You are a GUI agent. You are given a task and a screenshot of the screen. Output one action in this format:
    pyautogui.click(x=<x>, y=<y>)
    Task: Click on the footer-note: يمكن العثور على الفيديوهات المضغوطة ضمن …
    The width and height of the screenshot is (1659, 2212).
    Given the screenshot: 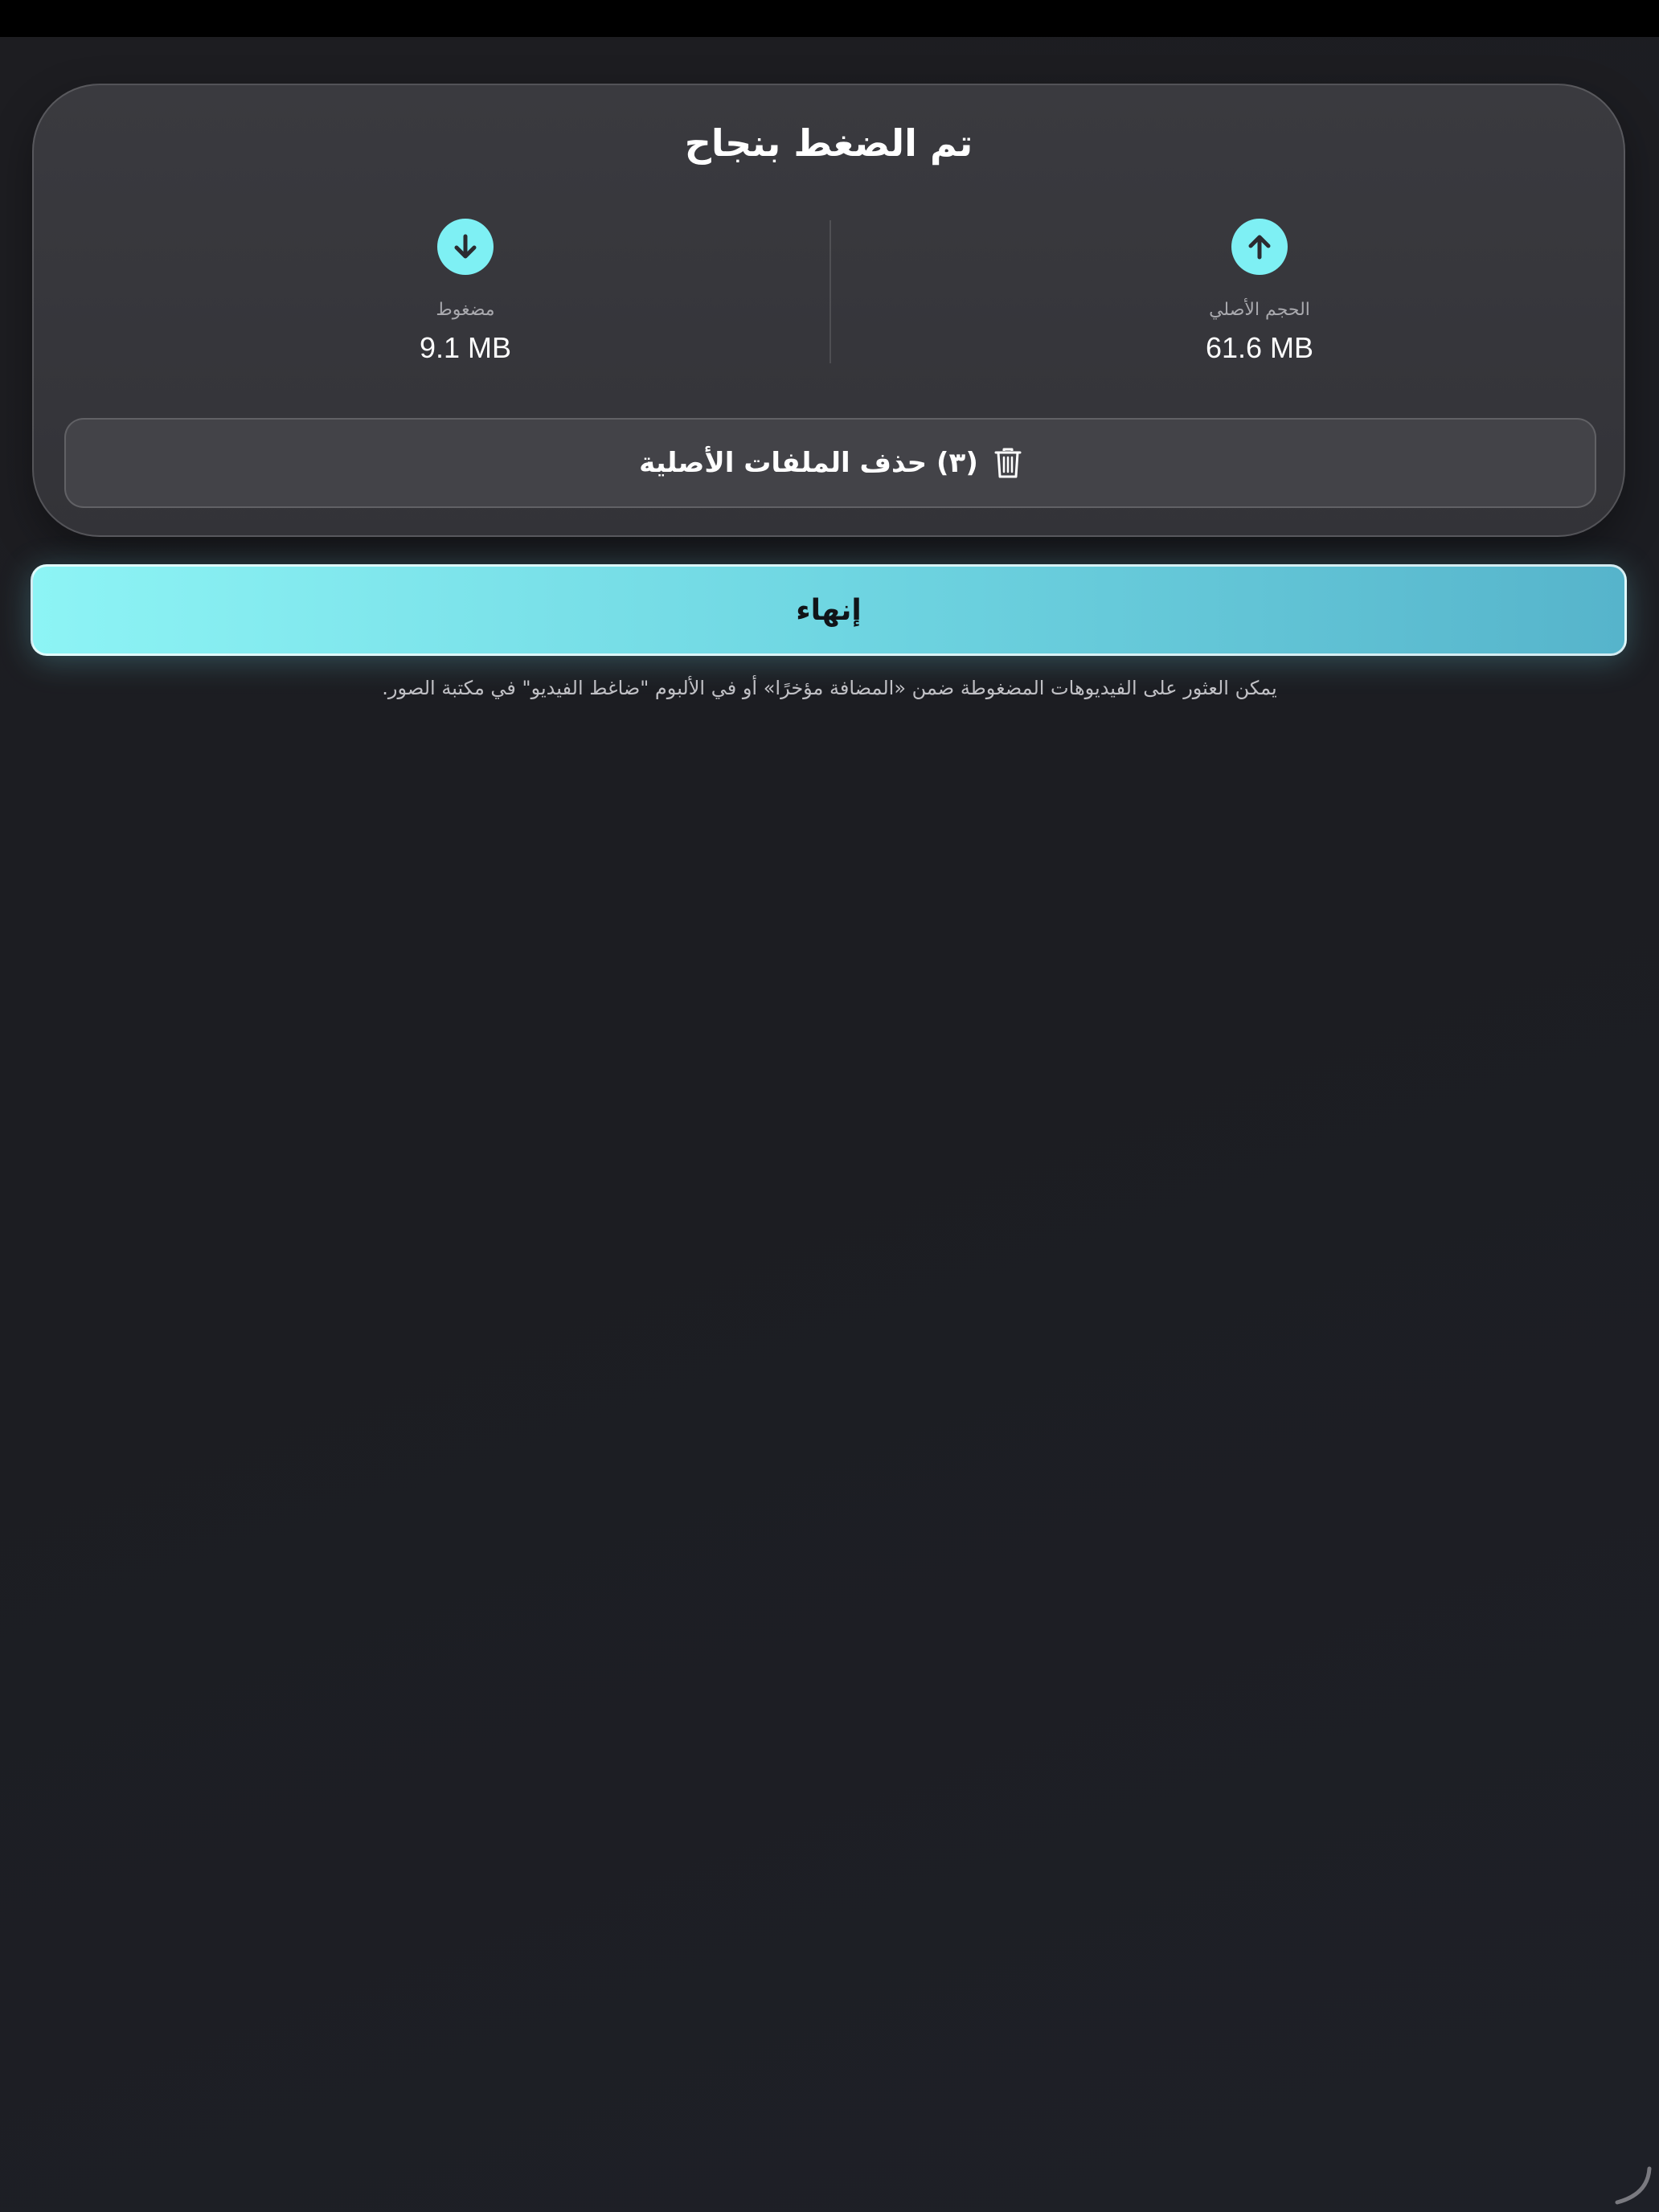 What is the action you would take?
    pyautogui.click(x=829, y=688)
    